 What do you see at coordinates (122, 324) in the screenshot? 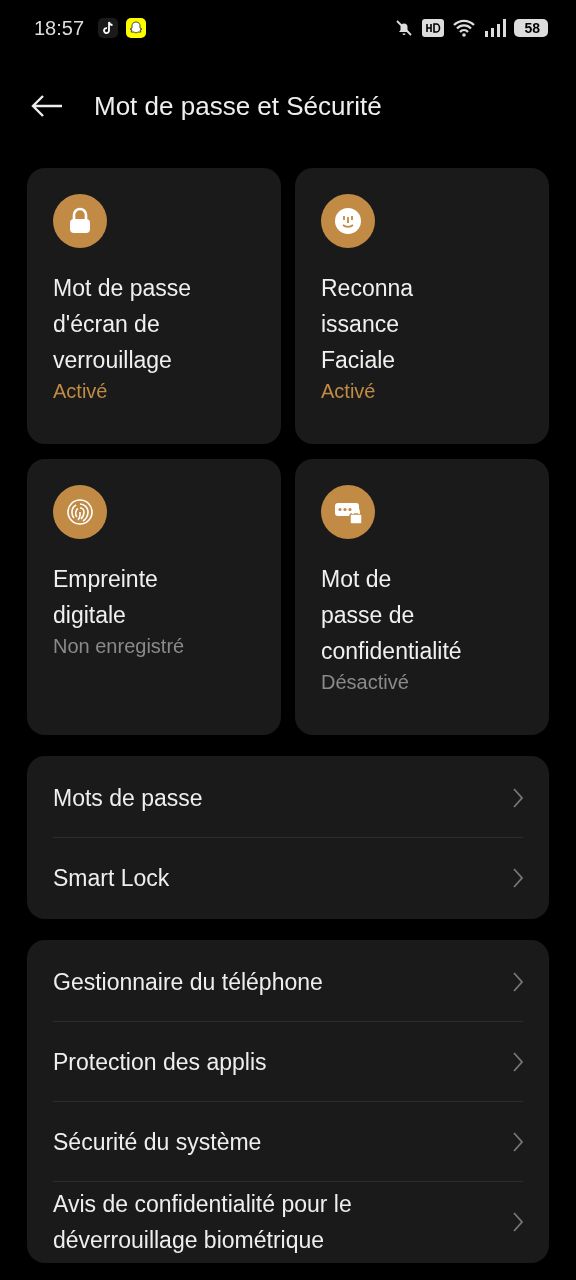
I see `card-title: Mot de passe d'écran de verrouillage` at bounding box center [122, 324].